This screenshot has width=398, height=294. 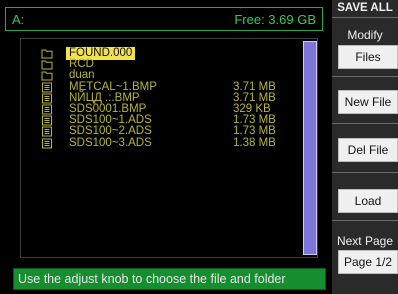 I want to click on files-button: Files, so click(x=368, y=57).